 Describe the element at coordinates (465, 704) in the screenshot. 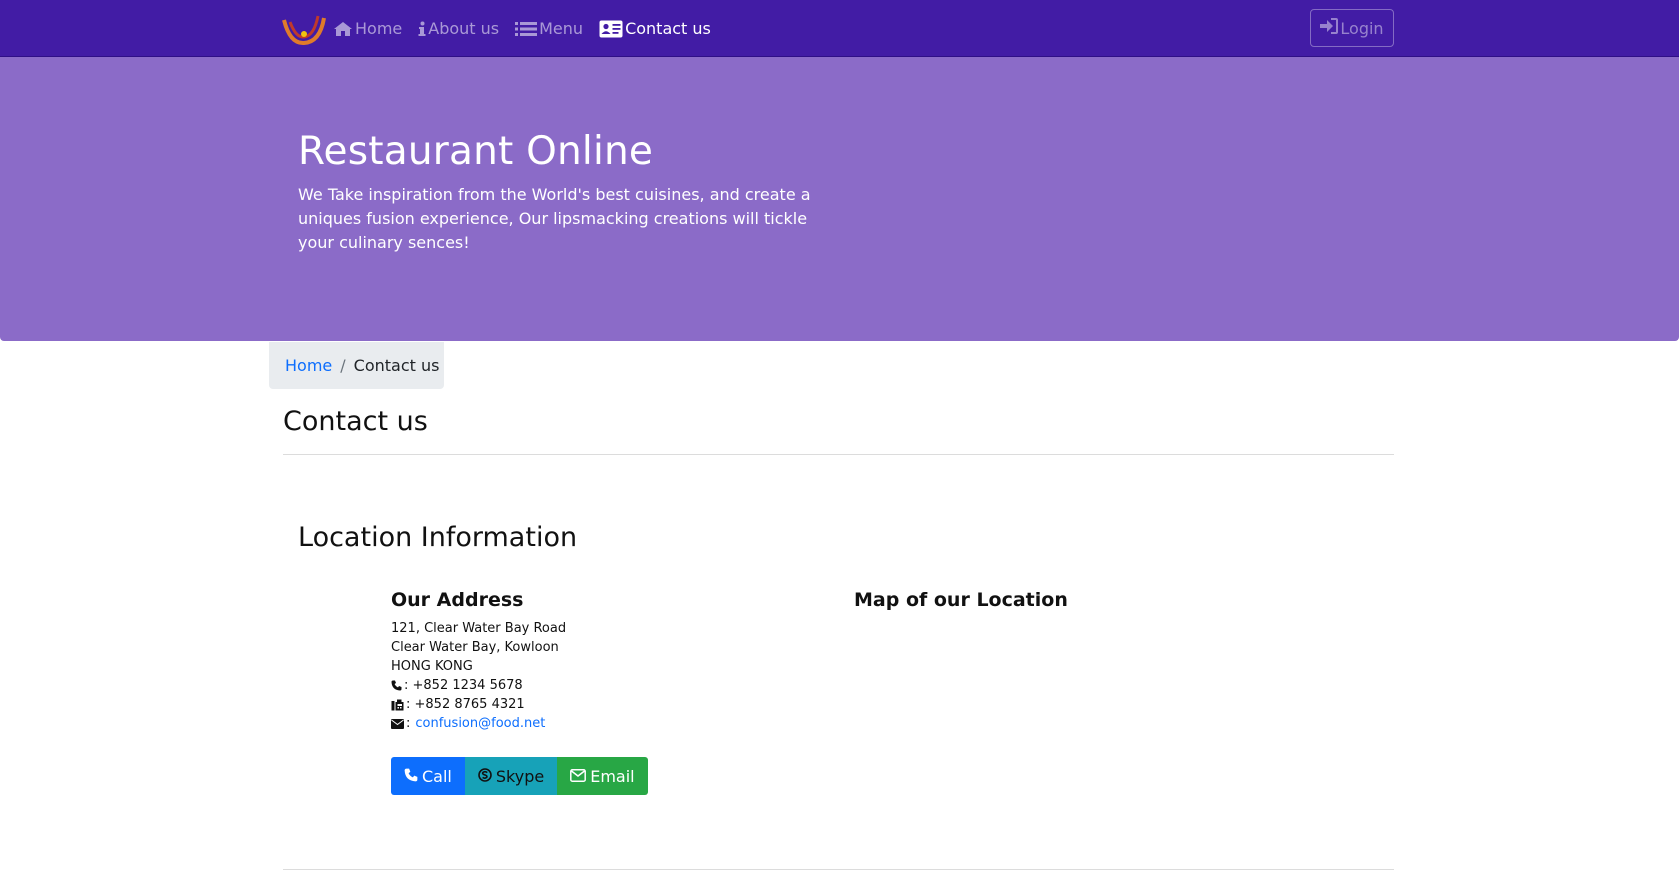

I see `fax-number: : +852 8765 4321` at that location.